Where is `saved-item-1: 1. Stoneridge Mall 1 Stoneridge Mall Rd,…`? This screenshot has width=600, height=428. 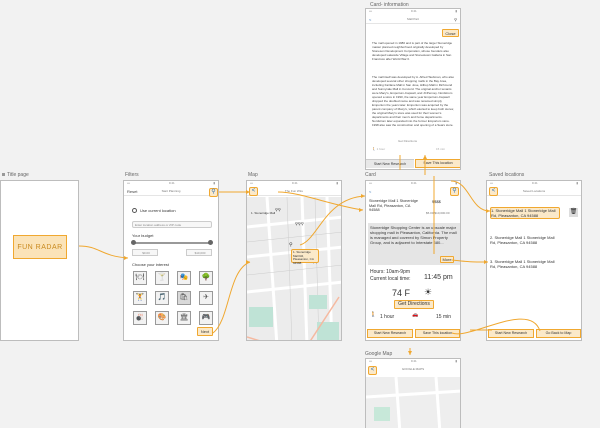 saved-item-1: 1. Stoneridge Mall 1 Stoneridge Mall Rd,… is located at coordinates (525, 213).